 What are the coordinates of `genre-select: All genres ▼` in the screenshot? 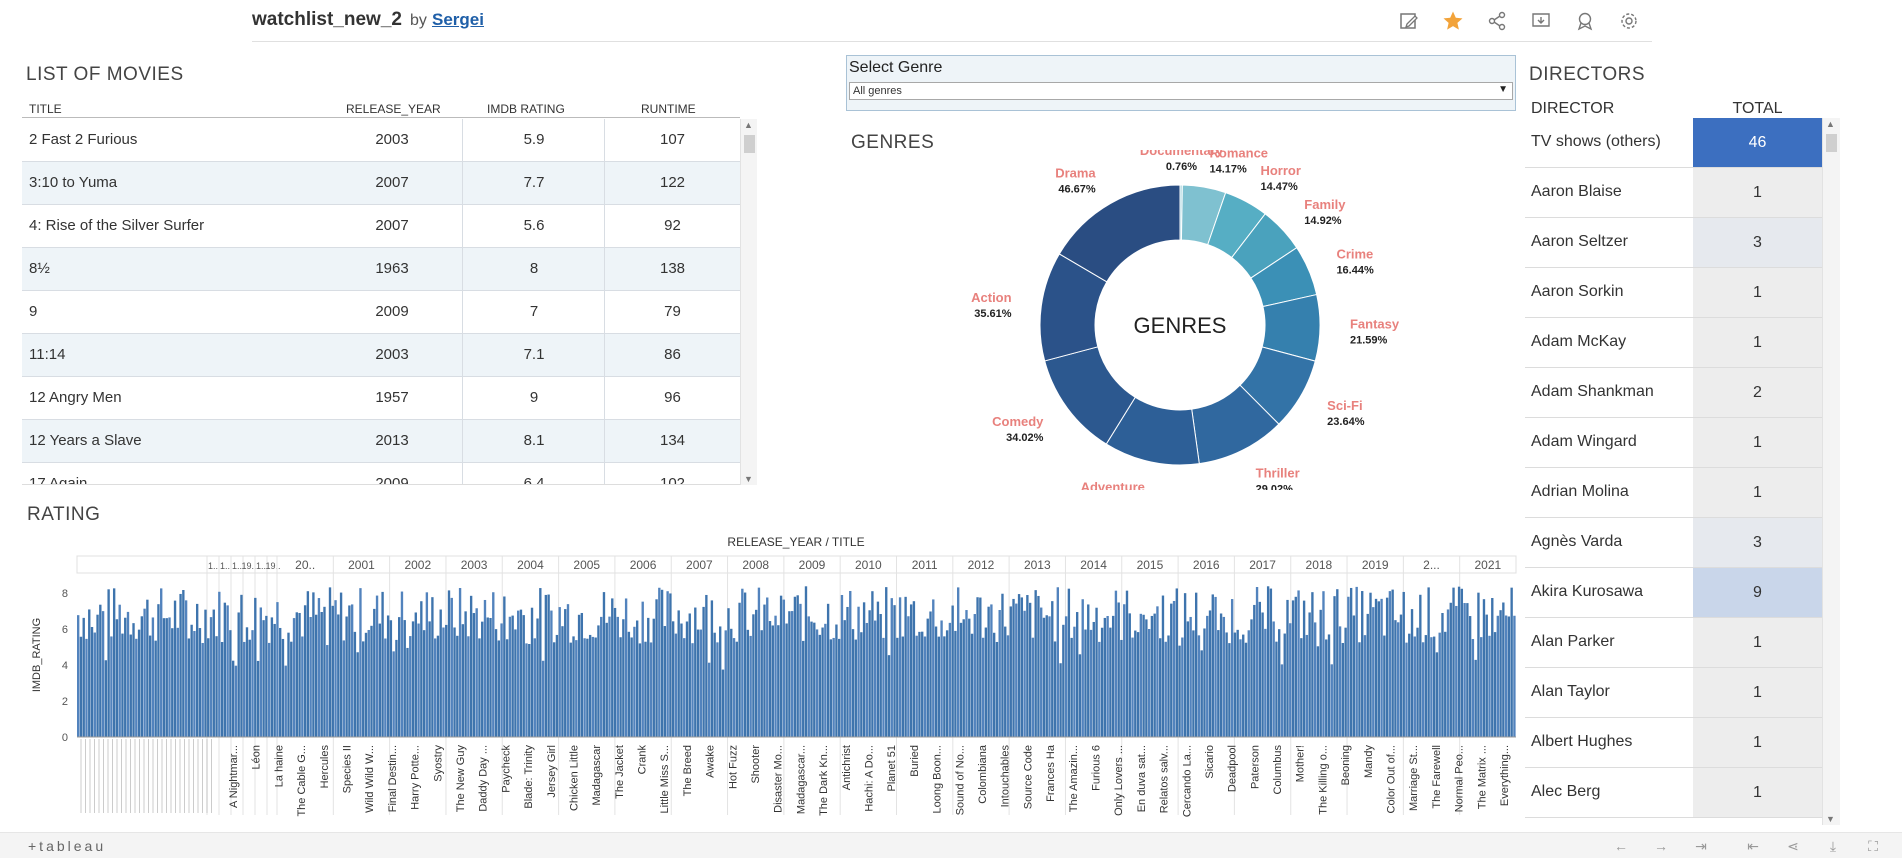 It's located at (1181, 91).